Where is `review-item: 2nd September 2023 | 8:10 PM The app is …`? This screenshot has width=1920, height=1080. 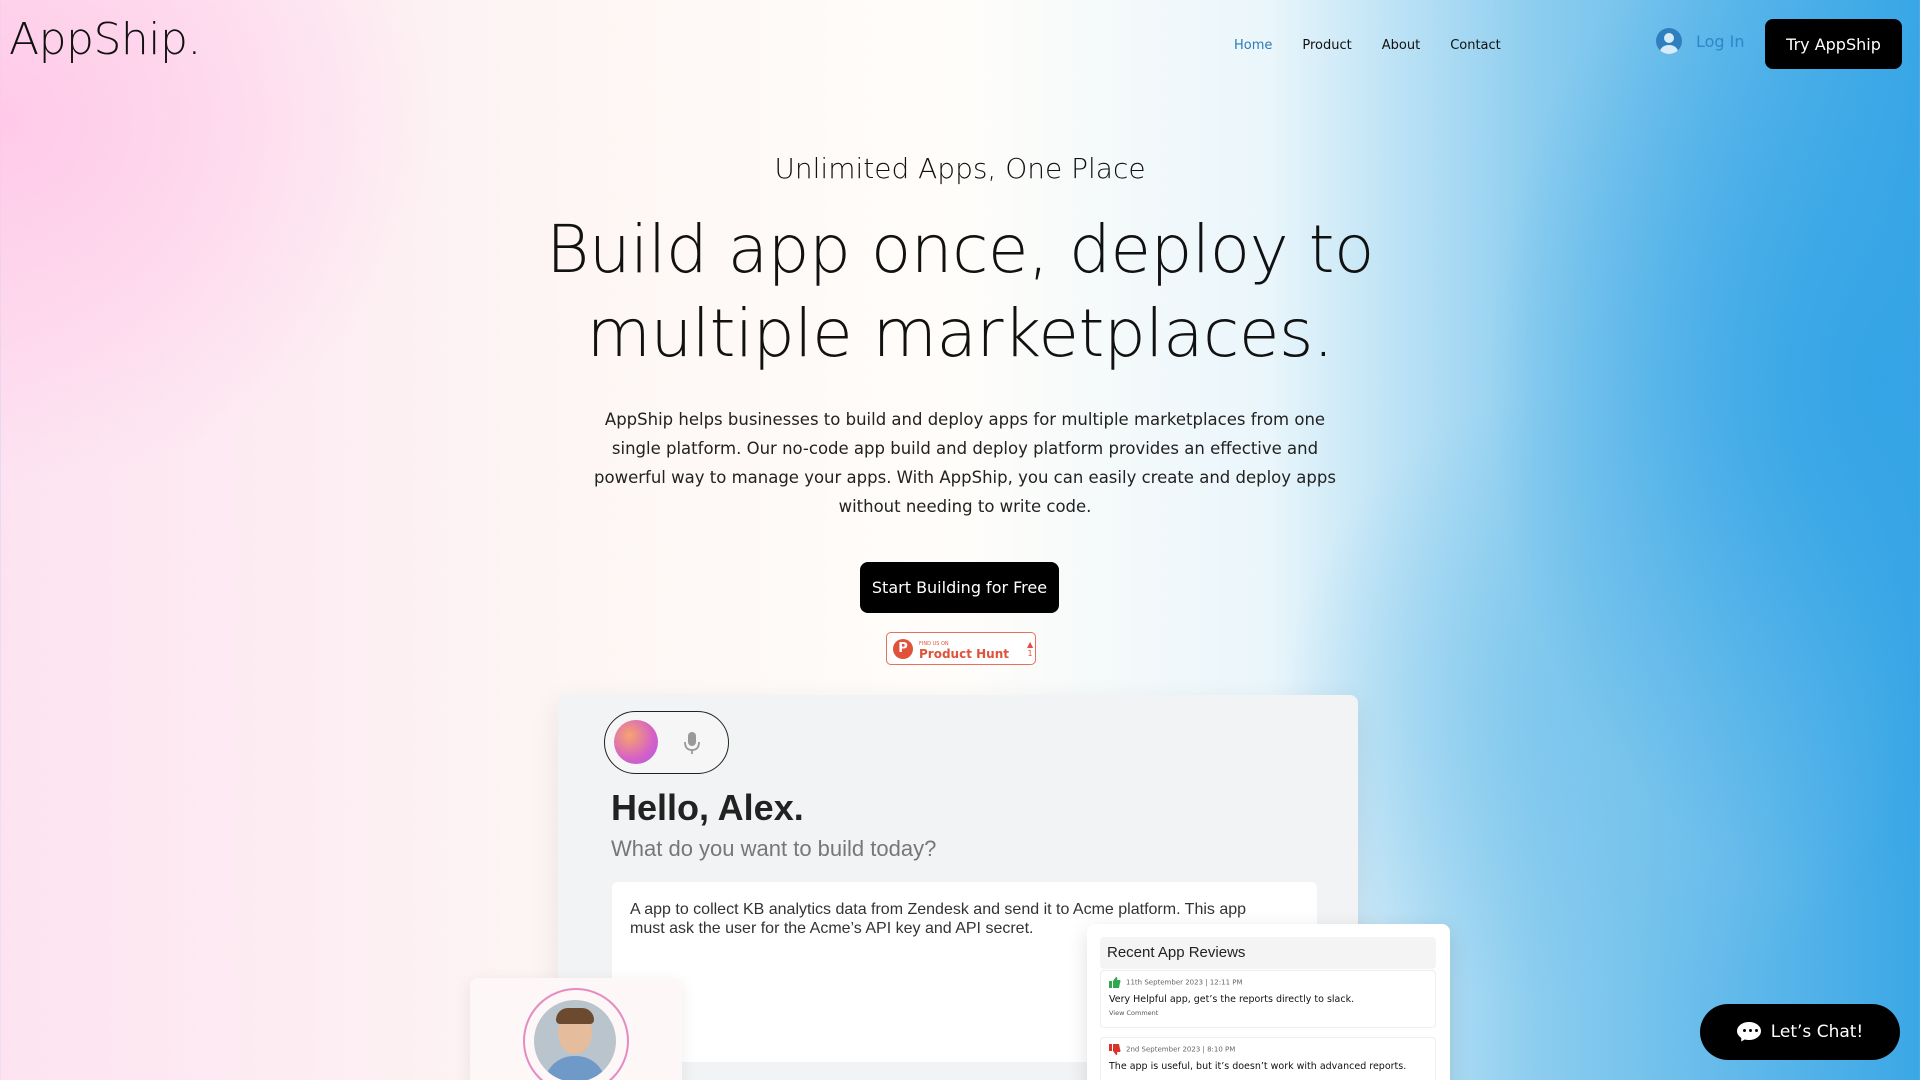 review-item: 2nd September 2023 | 8:10 PM The app is … is located at coordinates (1268, 1058).